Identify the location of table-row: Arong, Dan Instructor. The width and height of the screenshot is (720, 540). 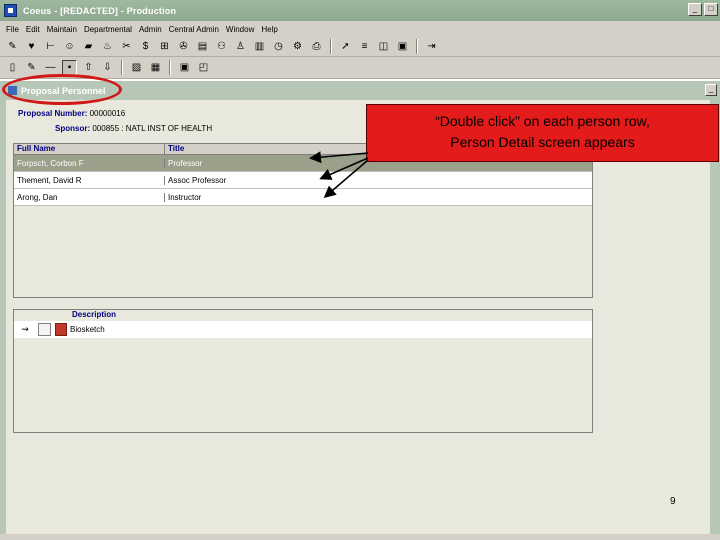
(303, 197).